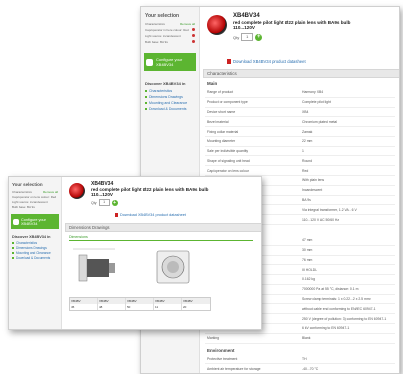  I want to click on row-value: Round, so click(307, 160).